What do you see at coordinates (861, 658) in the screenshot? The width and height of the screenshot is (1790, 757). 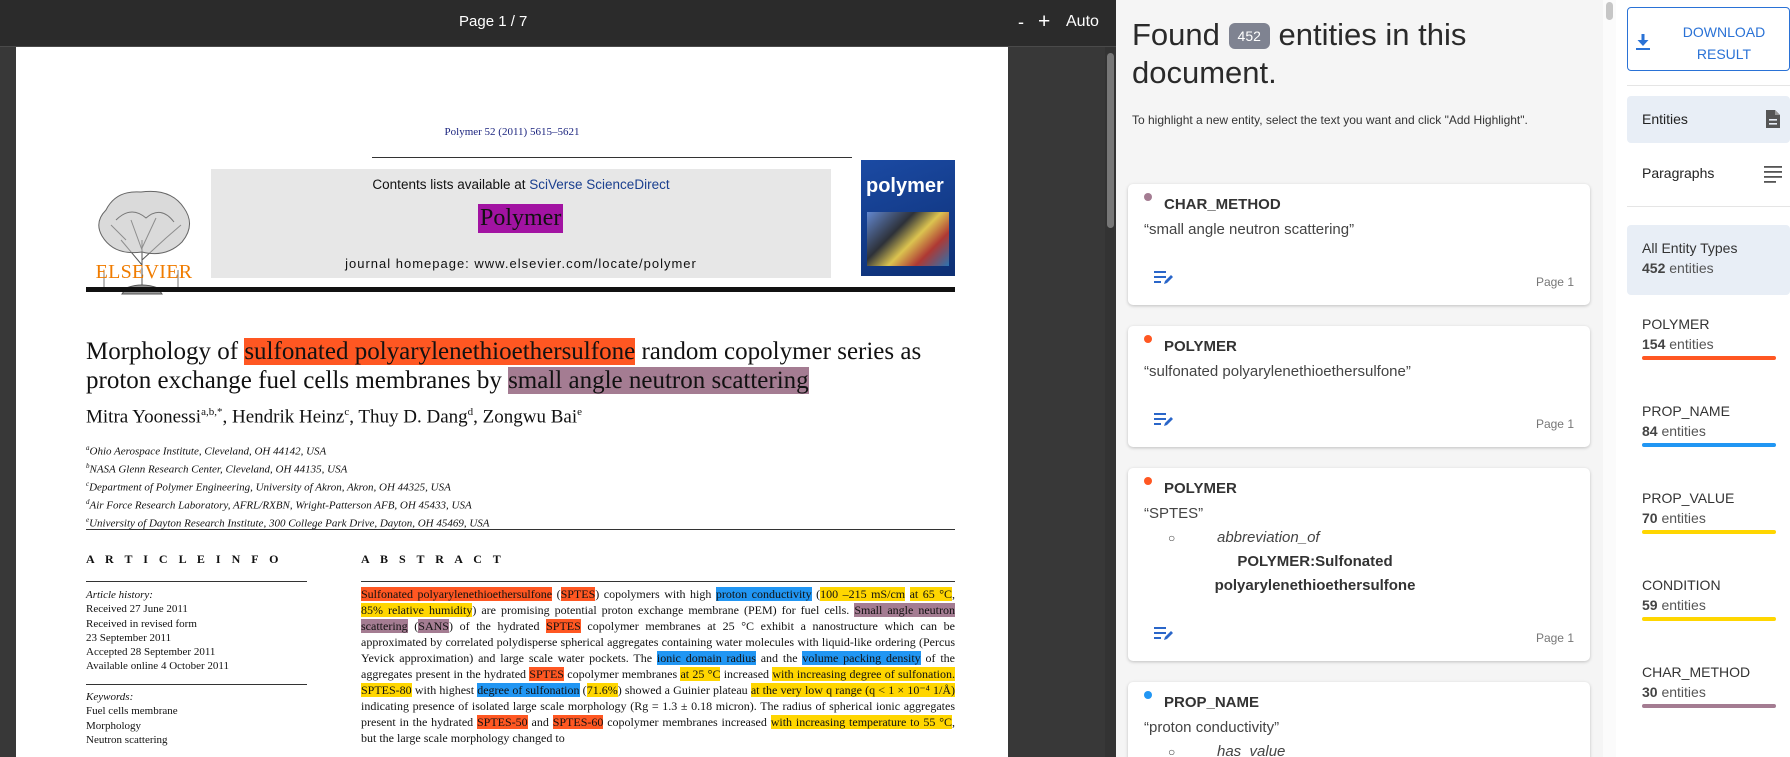 I see `highlight-prop-name: volume packing density` at bounding box center [861, 658].